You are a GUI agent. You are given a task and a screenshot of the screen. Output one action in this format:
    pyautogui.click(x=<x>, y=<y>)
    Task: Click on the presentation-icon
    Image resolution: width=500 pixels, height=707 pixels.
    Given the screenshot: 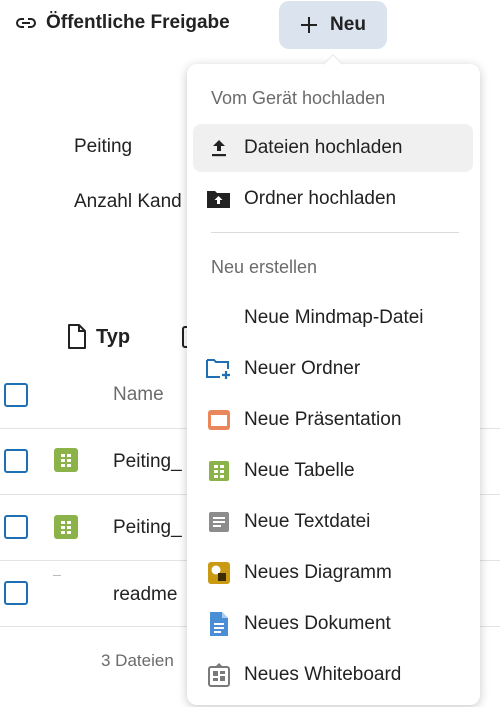 What is the action you would take?
    pyautogui.click(x=219, y=420)
    